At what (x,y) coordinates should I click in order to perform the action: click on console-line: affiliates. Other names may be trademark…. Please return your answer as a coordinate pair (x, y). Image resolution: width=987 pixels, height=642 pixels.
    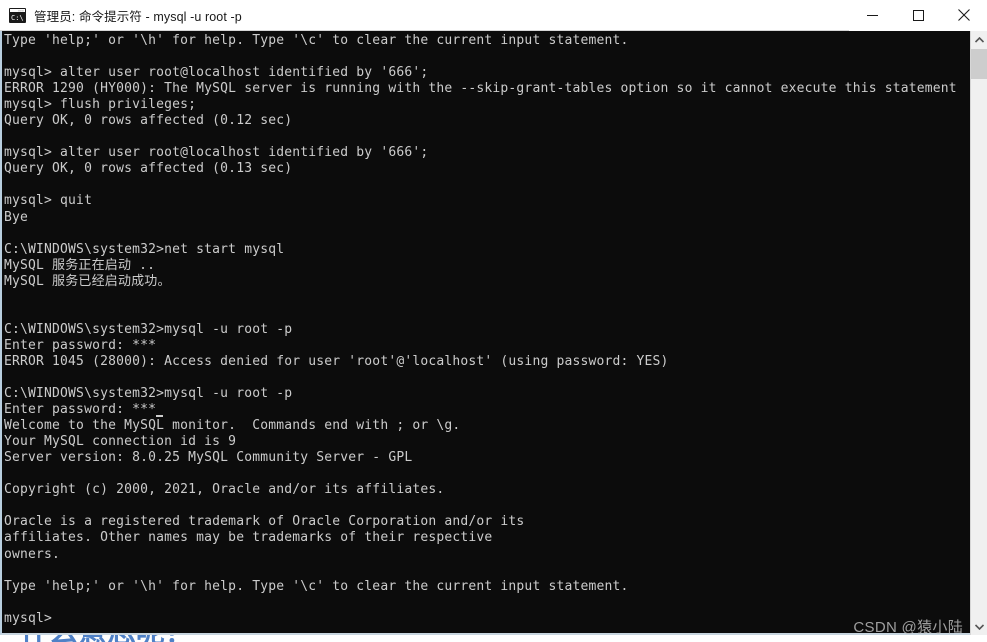
    Looking at the image, I should click on (248, 538).